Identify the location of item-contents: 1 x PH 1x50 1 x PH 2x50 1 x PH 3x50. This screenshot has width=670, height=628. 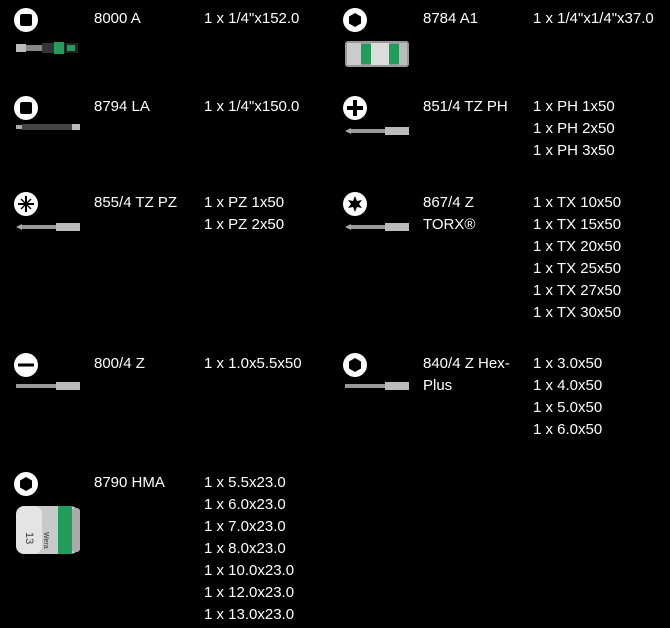
(574, 129).